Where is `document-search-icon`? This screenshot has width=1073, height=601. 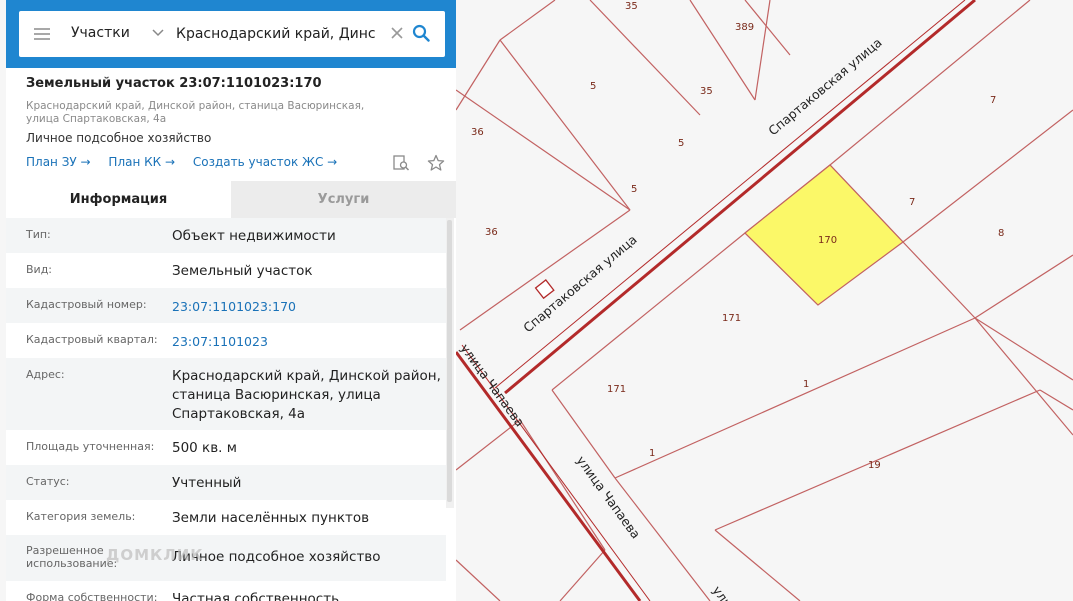
document-search-icon is located at coordinates (401, 163).